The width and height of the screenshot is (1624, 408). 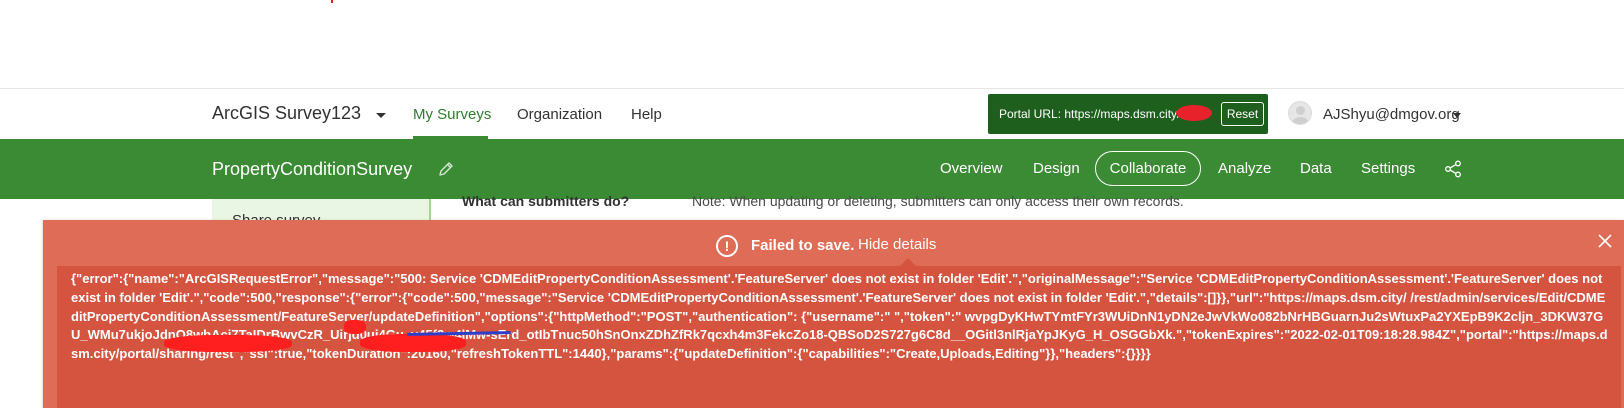 What do you see at coordinates (559, 114) in the screenshot?
I see `nav-organization: Organization` at bounding box center [559, 114].